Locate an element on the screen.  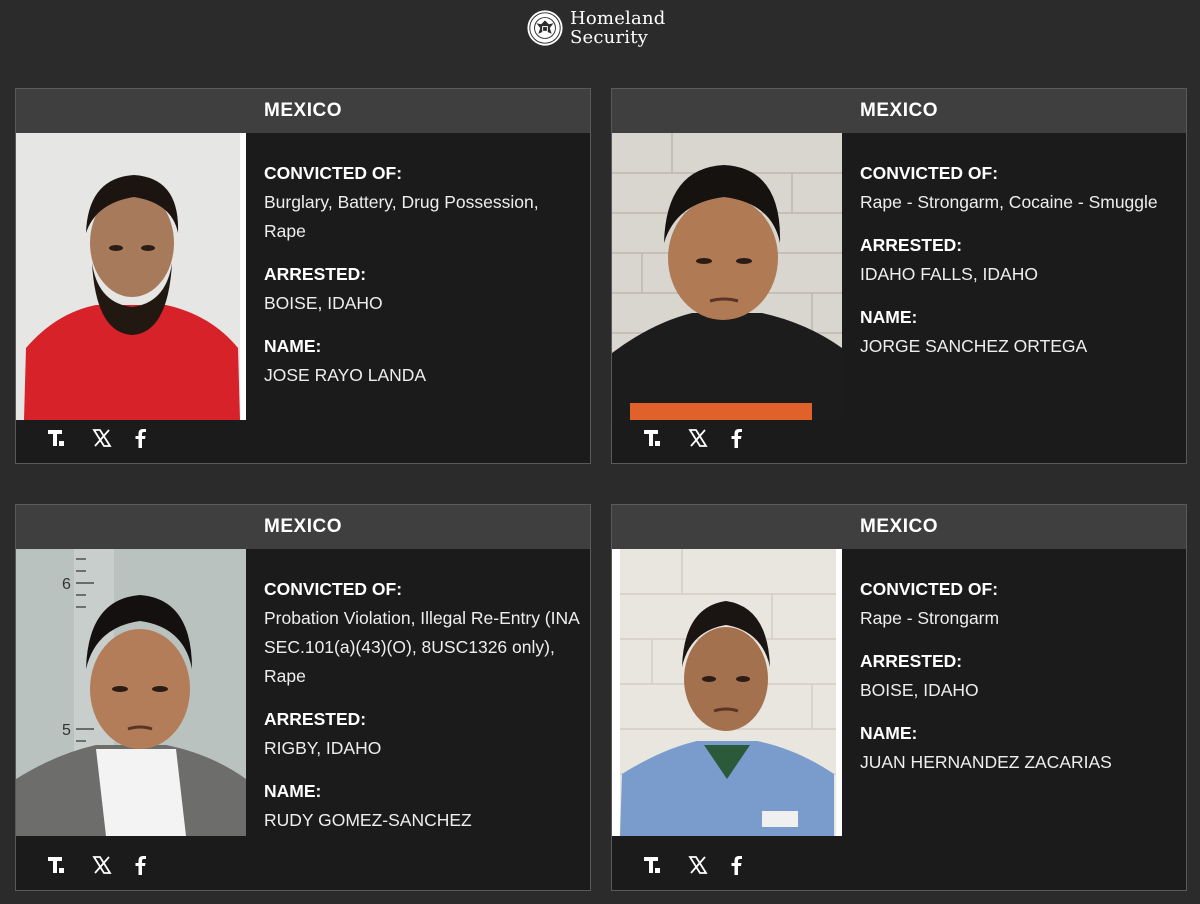
dhs-logo: Homeland Security is located at coordinates (595, 28).